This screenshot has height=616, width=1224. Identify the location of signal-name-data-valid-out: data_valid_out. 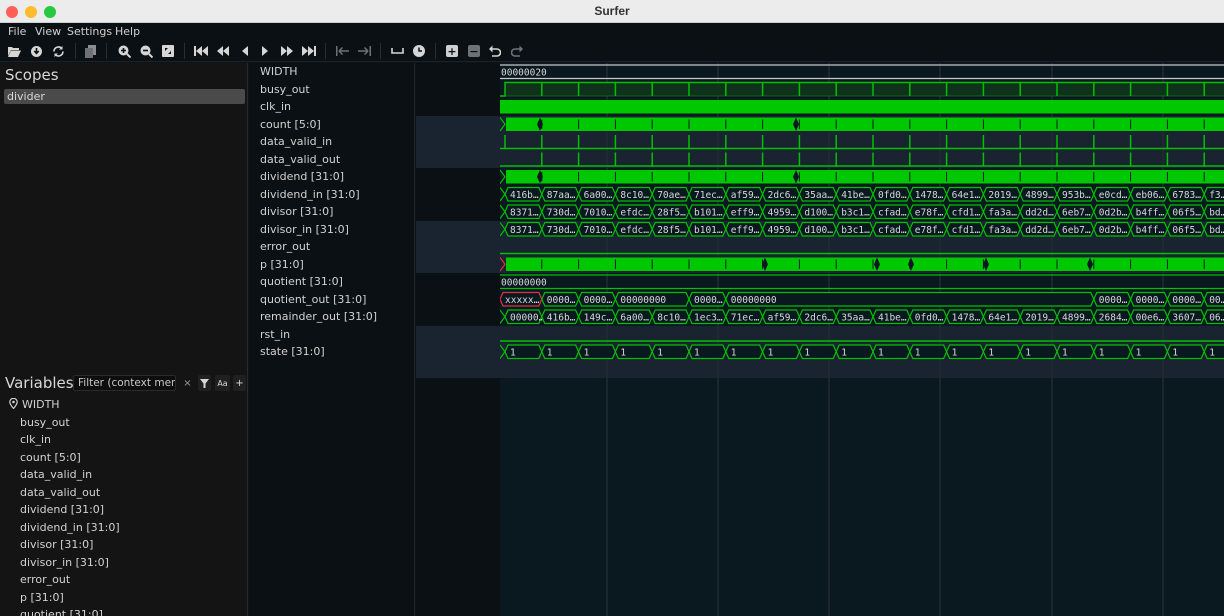
(300, 160).